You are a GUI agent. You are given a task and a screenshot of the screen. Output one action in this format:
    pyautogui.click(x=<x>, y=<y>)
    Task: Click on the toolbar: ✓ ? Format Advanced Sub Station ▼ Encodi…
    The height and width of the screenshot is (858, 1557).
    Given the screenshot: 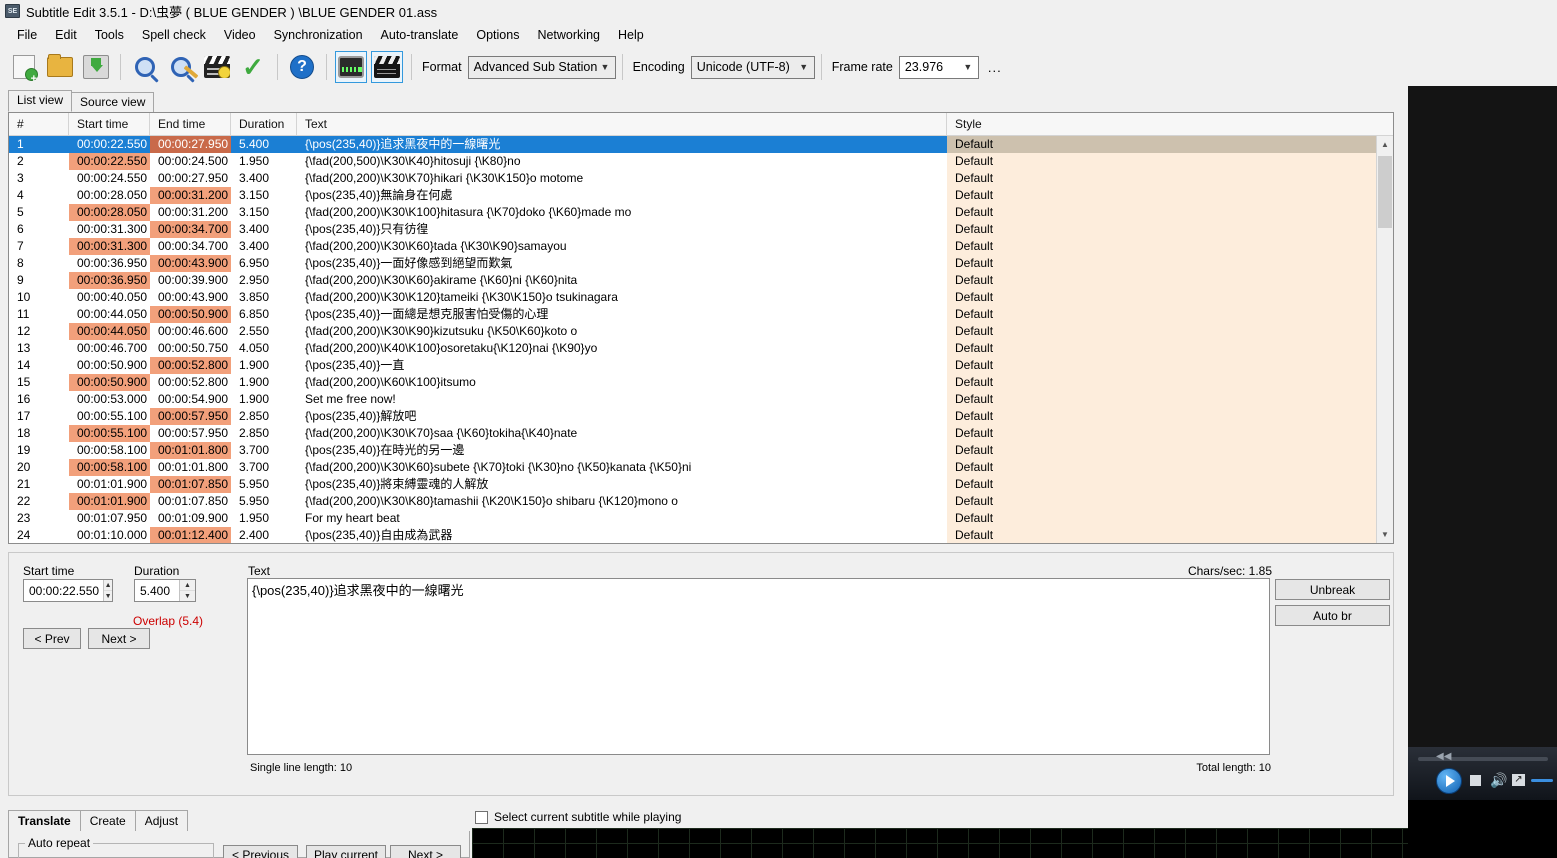 What is the action you would take?
    pyautogui.click(x=778, y=67)
    